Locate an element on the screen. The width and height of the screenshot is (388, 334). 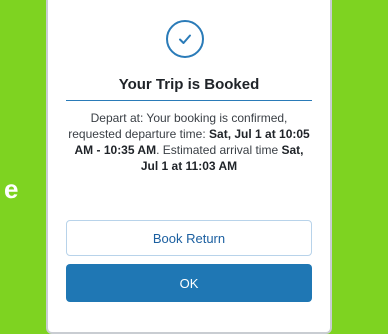
dialog-title: Your Trip is Booked is located at coordinates (189, 84).